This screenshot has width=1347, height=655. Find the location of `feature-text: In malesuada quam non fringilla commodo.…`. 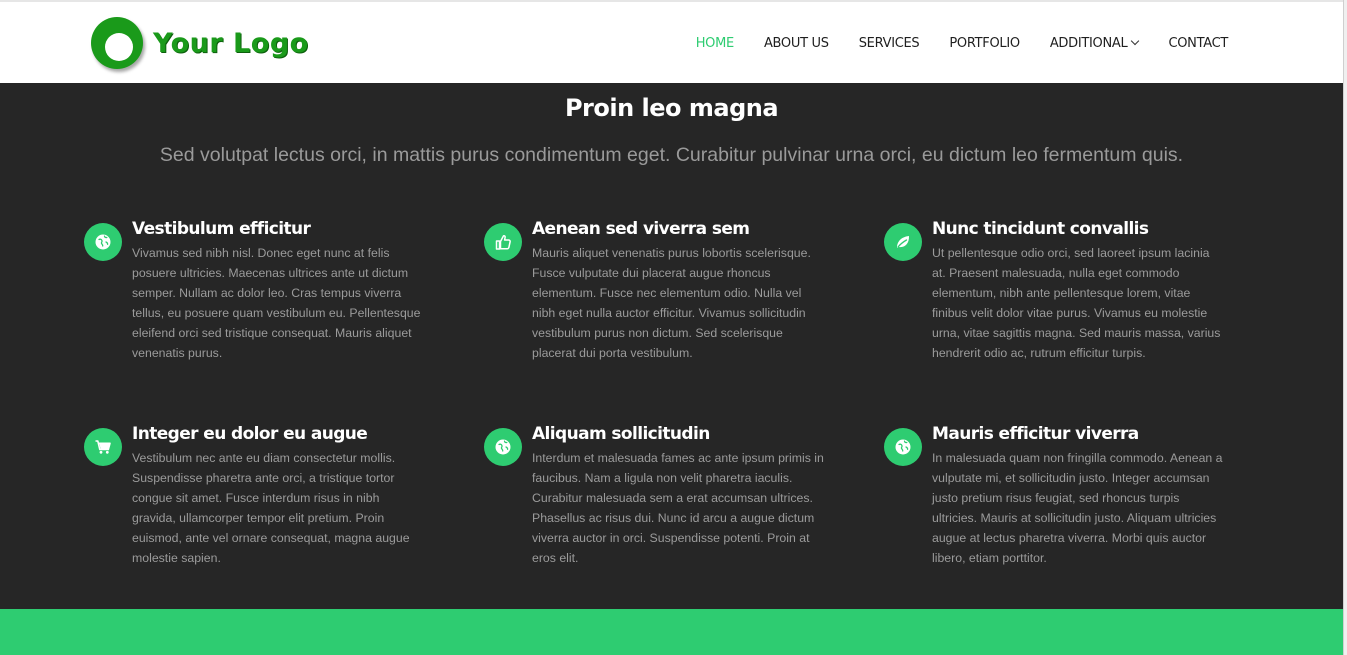

feature-text: In malesuada quam non fringilla commodo.… is located at coordinates (1077, 508).